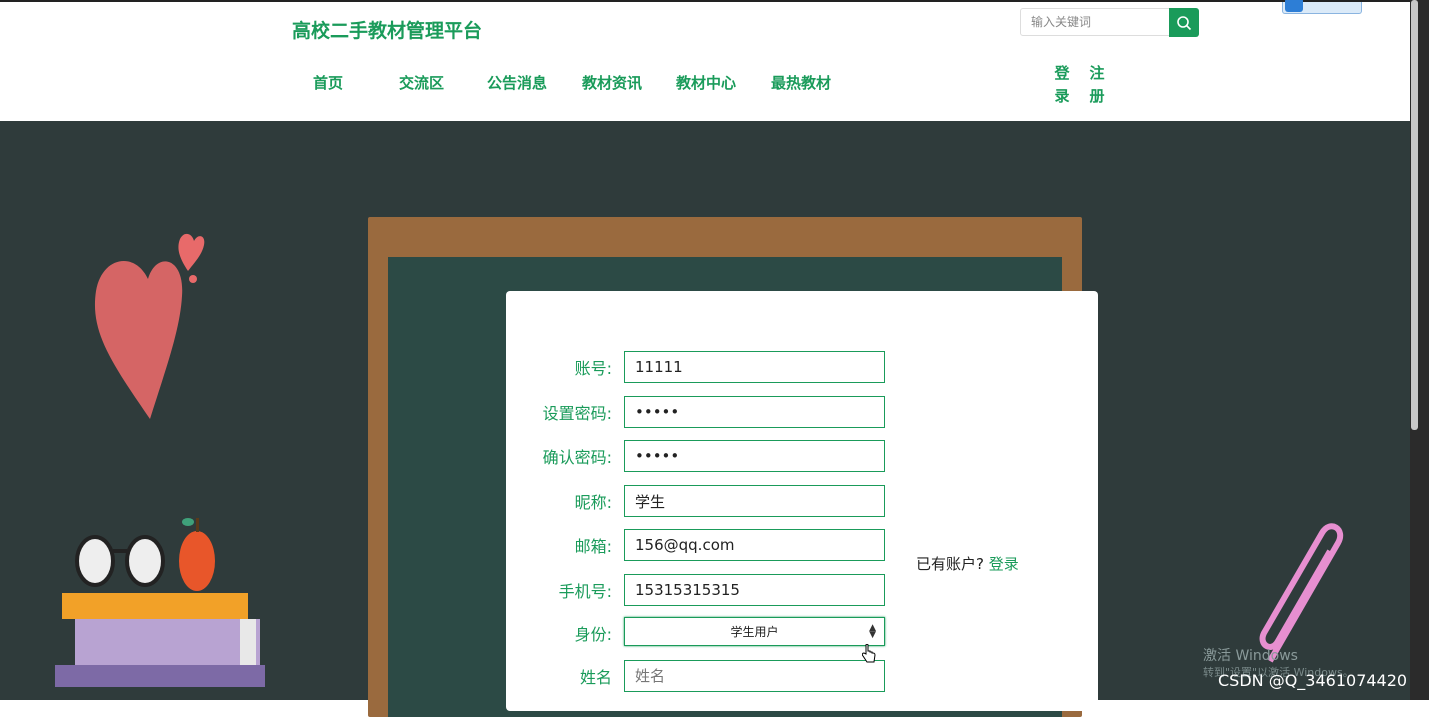 The height and width of the screenshot is (717, 1429). Describe the element at coordinates (593, 368) in the screenshot. I see `account-label: 账号:` at that location.